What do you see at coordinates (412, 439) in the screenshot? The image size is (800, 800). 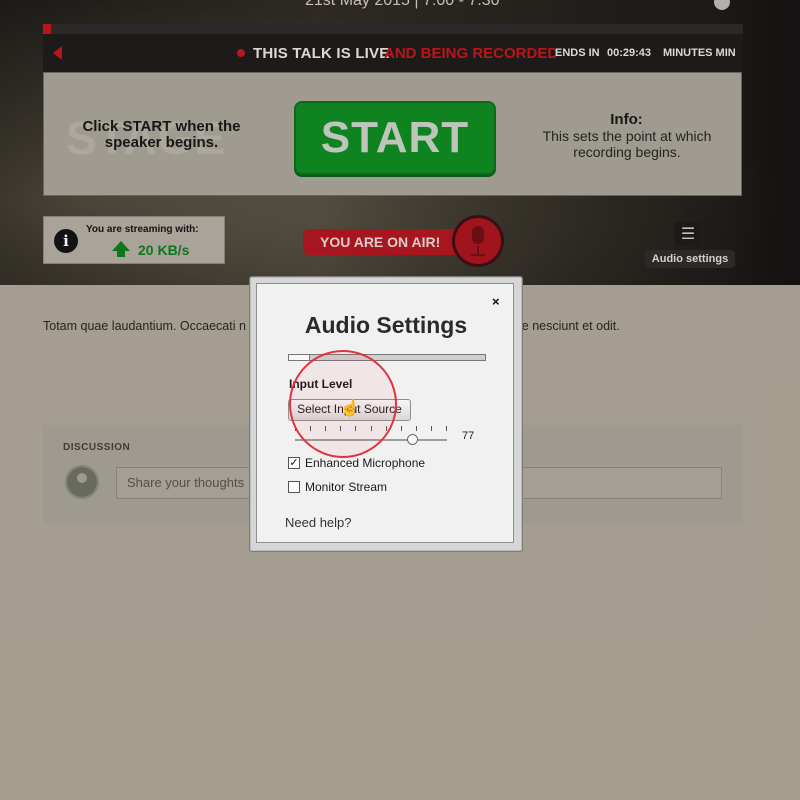 I see `gain-slider-thumb` at bounding box center [412, 439].